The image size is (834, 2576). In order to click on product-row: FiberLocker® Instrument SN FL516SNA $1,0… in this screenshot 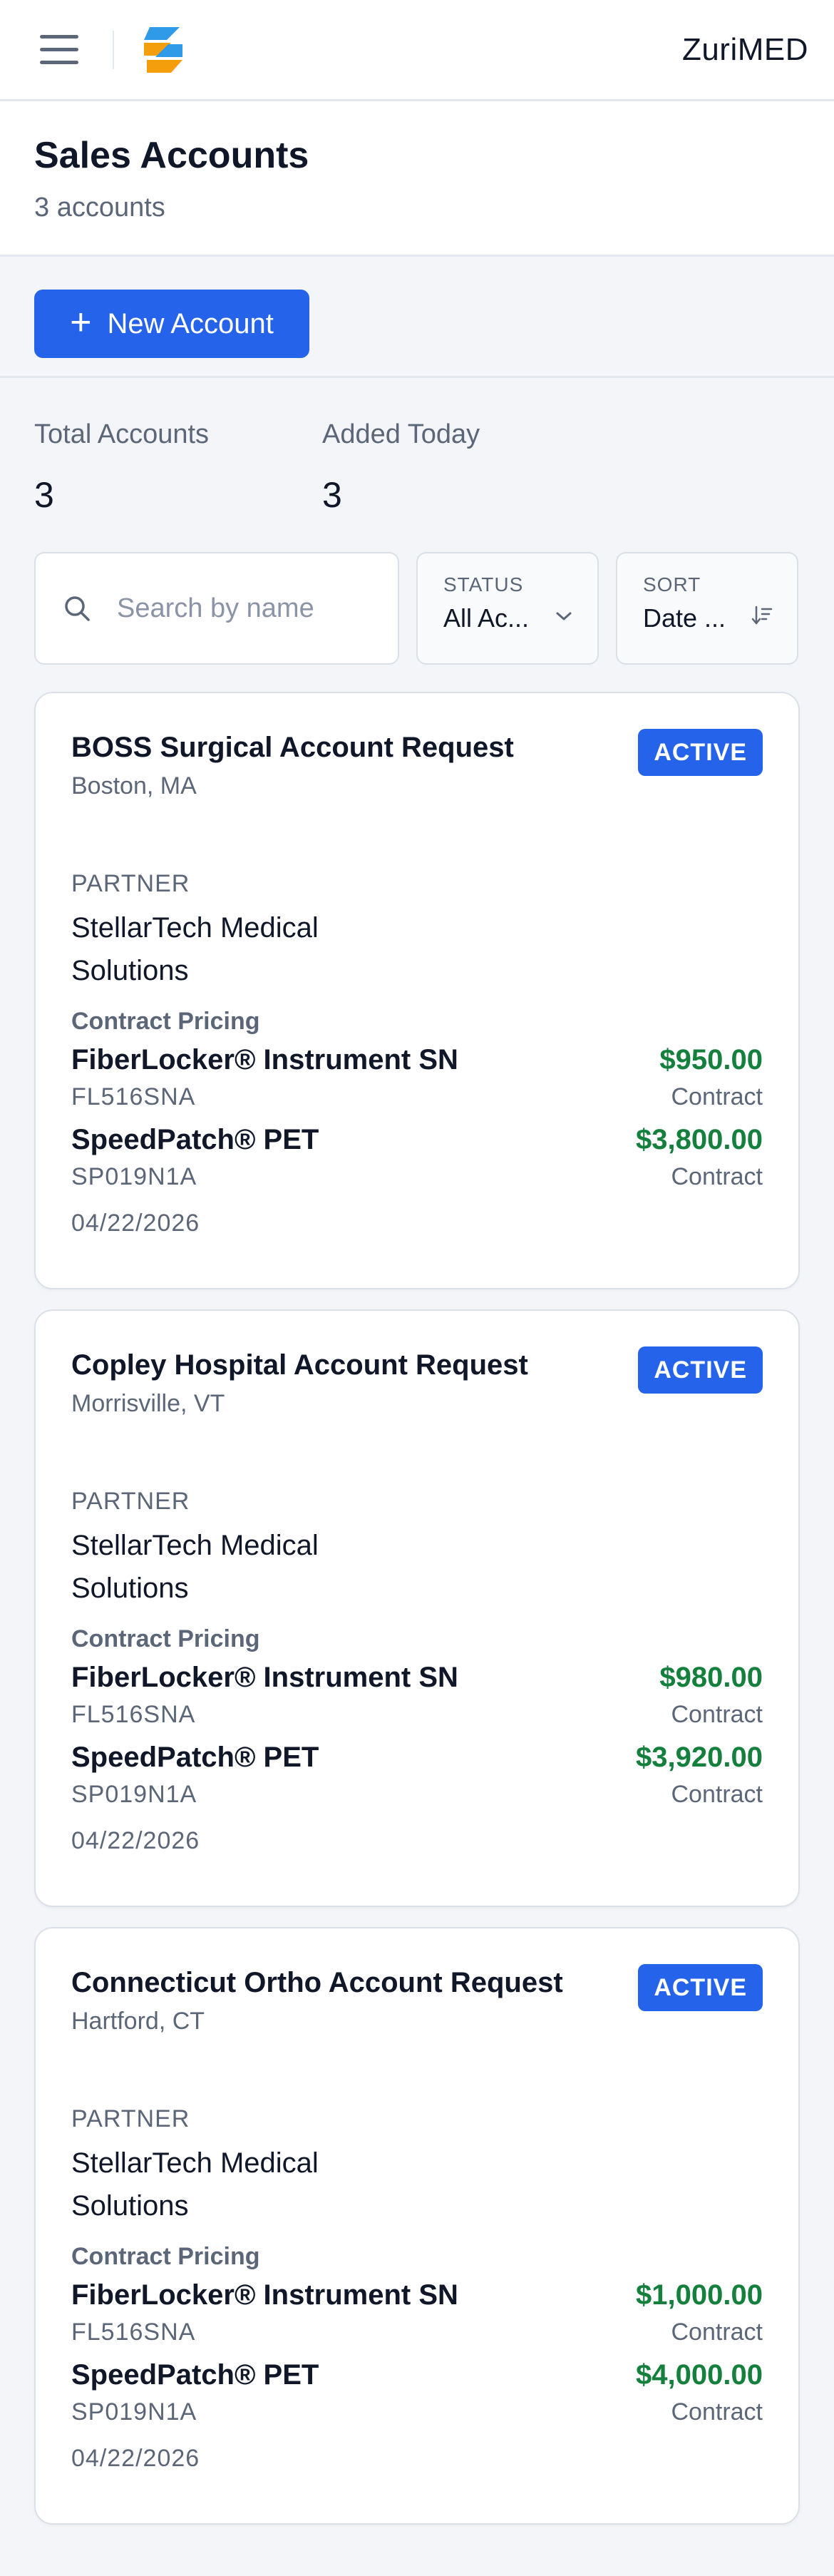, I will do `click(417, 2312)`.